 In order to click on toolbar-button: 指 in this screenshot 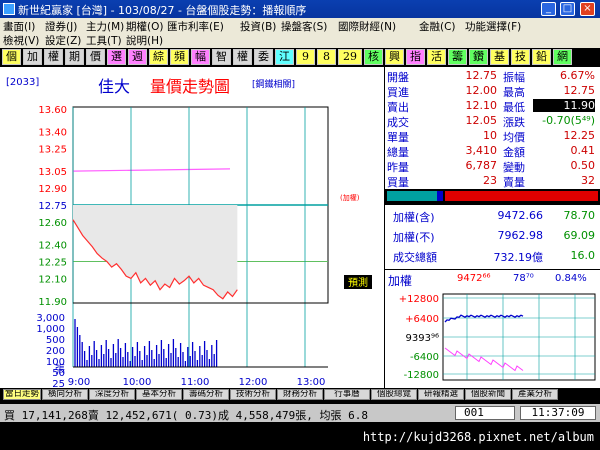, I will do `click(415, 57)`.